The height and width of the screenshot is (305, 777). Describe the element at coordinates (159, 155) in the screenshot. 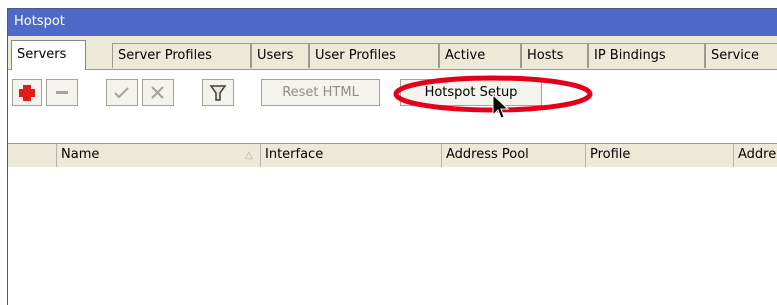

I see `column-header-name: Name △` at that location.